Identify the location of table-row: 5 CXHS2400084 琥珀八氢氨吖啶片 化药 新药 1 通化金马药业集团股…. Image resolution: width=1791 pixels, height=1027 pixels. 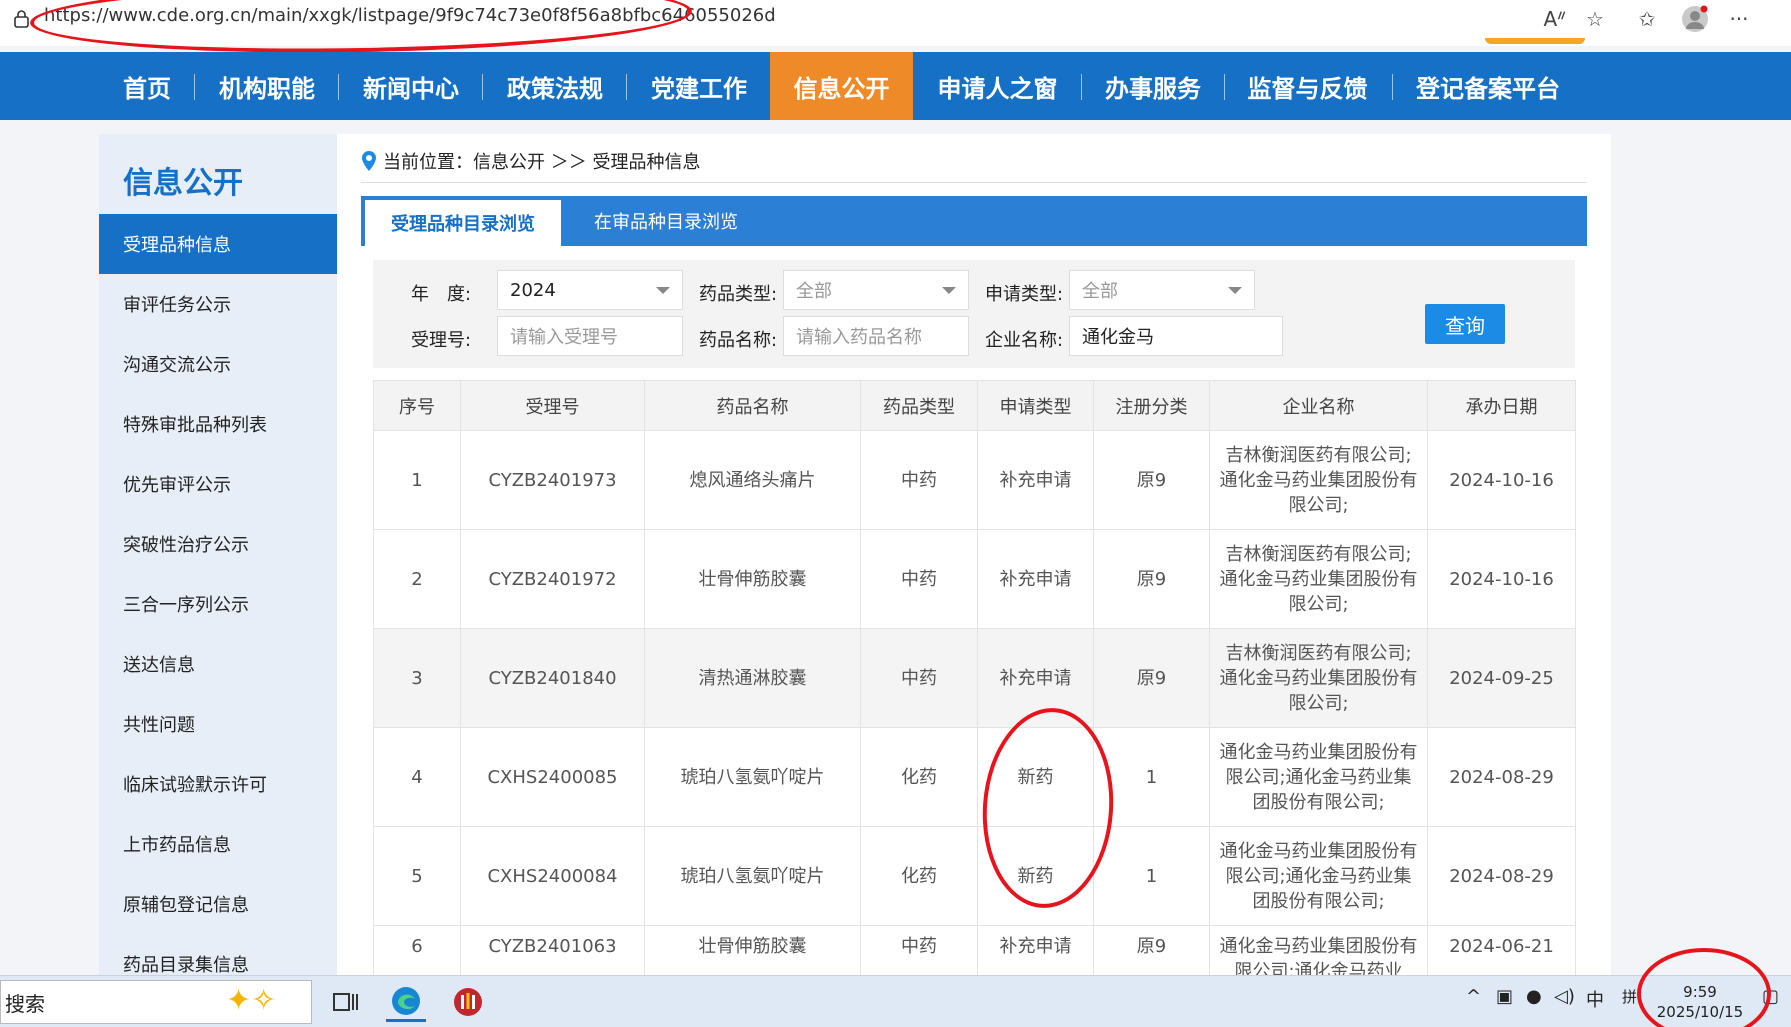
(974, 876).